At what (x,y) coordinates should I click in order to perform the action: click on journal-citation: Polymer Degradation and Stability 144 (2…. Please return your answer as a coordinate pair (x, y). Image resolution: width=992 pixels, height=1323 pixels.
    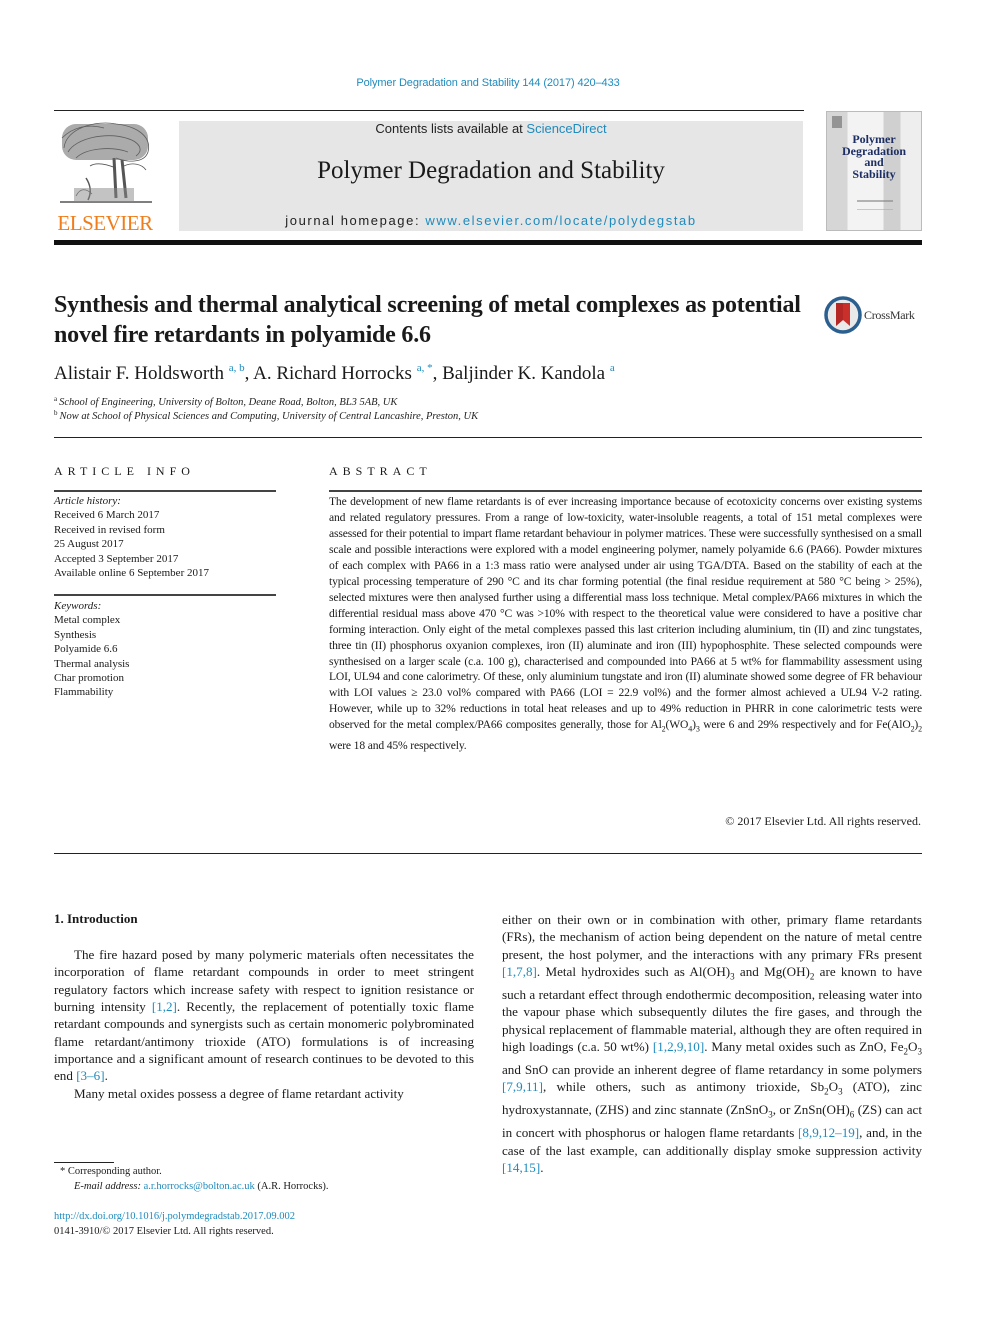
    Looking at the image, I should click on (488, 83).